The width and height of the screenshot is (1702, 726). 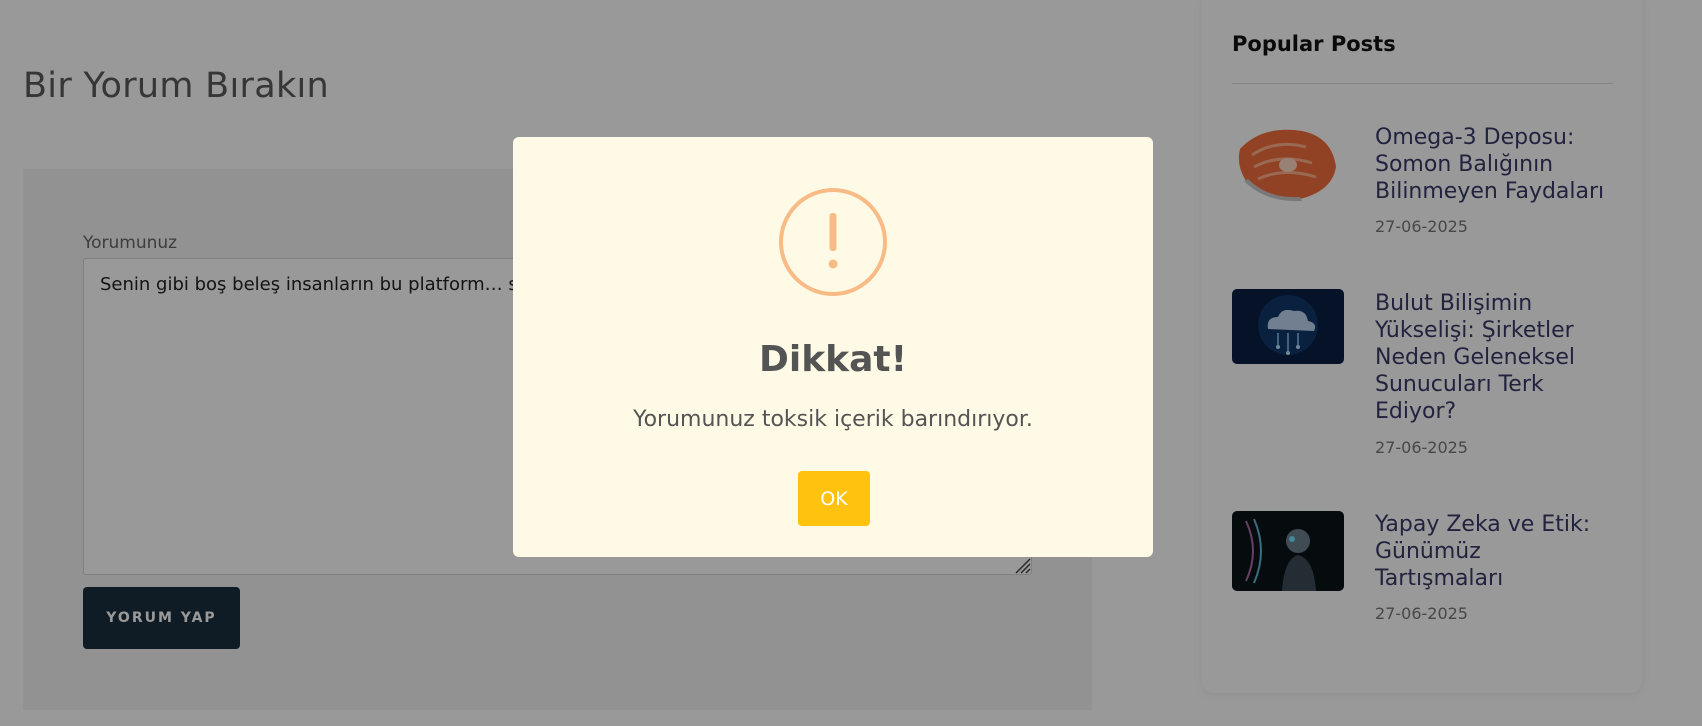 I want to click on warning-icon, so click(x=833, y=242).